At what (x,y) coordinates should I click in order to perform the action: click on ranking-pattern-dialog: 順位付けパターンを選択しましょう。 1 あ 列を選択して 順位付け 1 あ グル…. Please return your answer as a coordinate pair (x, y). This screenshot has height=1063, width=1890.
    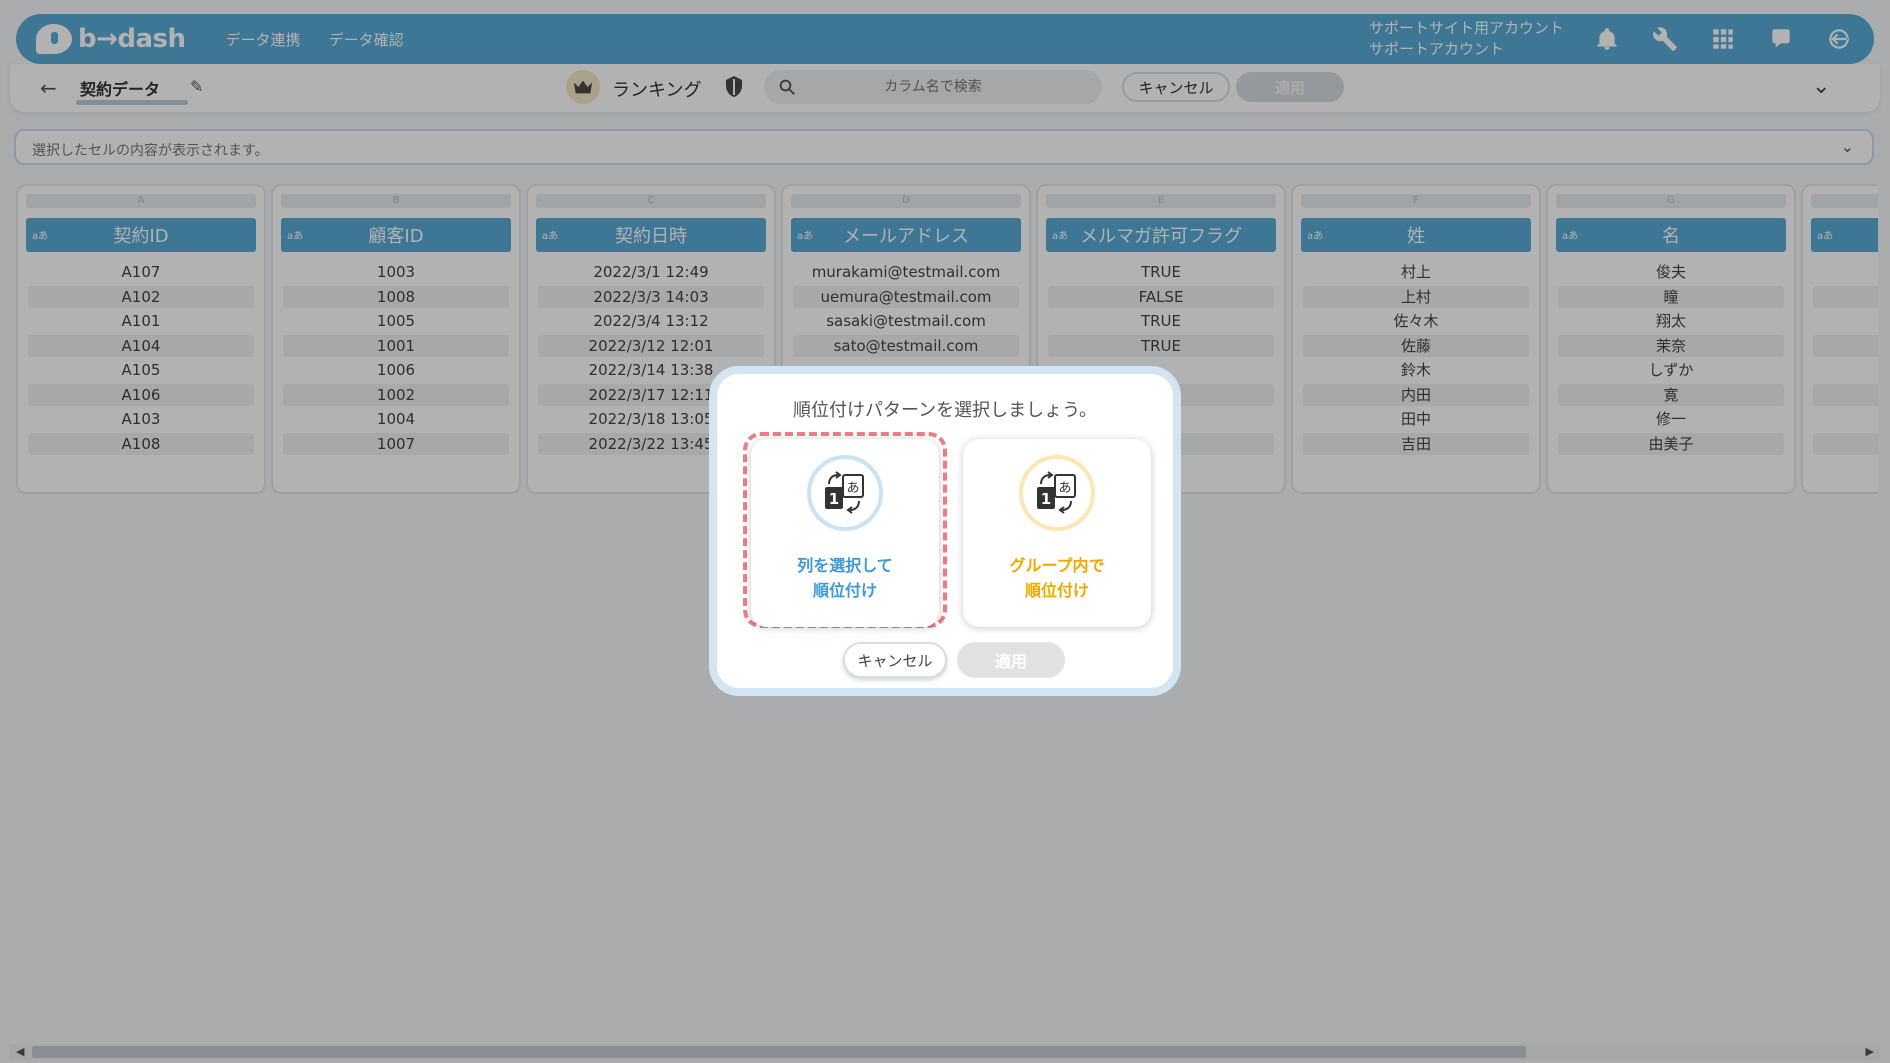
    Looking at the image, I should click on (945, 531).